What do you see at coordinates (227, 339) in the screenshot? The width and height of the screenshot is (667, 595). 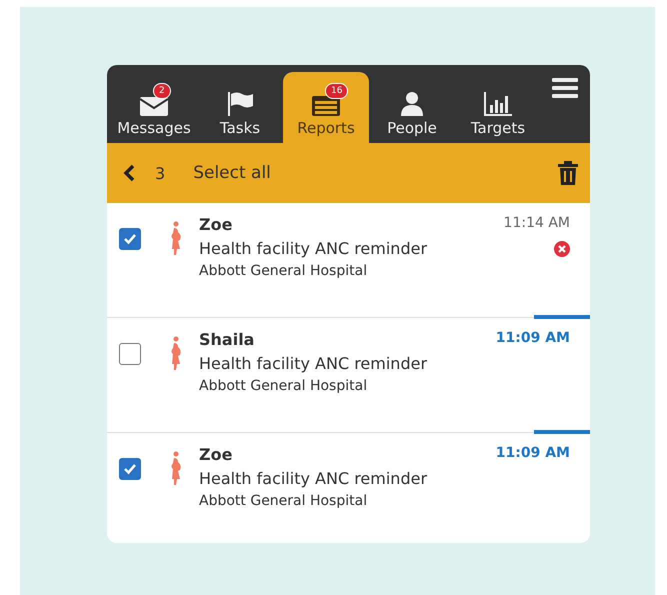 I see `patient-name: Shaila` at bounding box center [227, 339].